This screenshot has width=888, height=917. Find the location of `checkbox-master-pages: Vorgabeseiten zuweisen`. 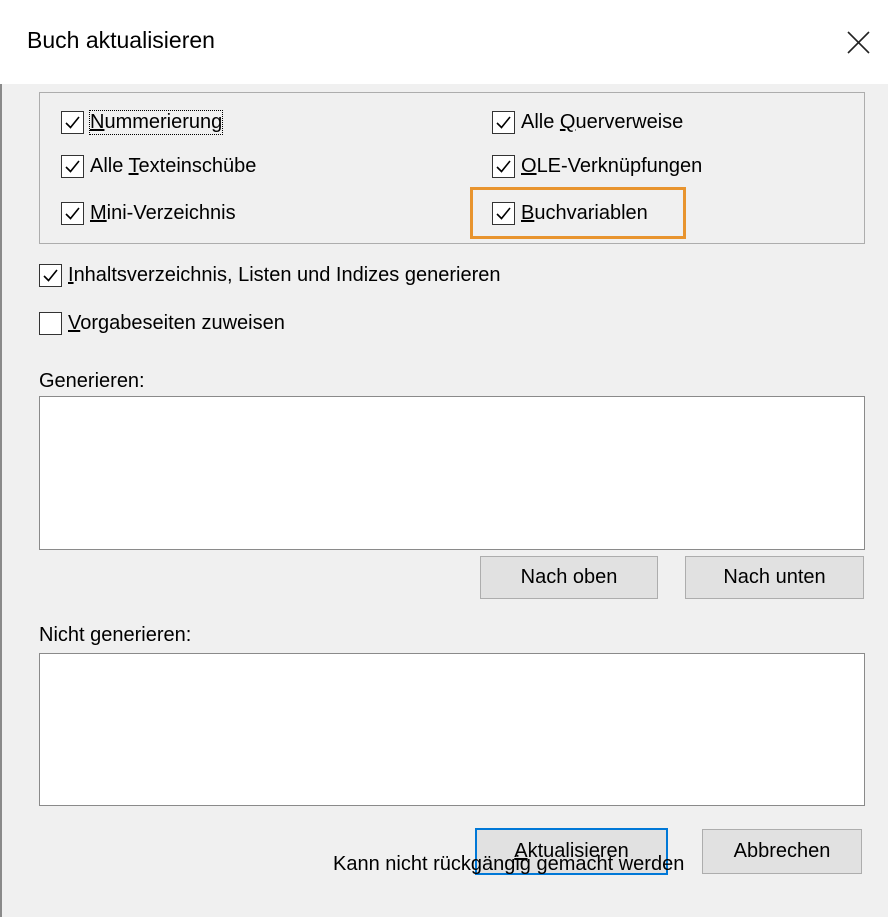

checkbox-master-pages: Vorgabeseiten zuweisen is located at coordinates (162, 323).